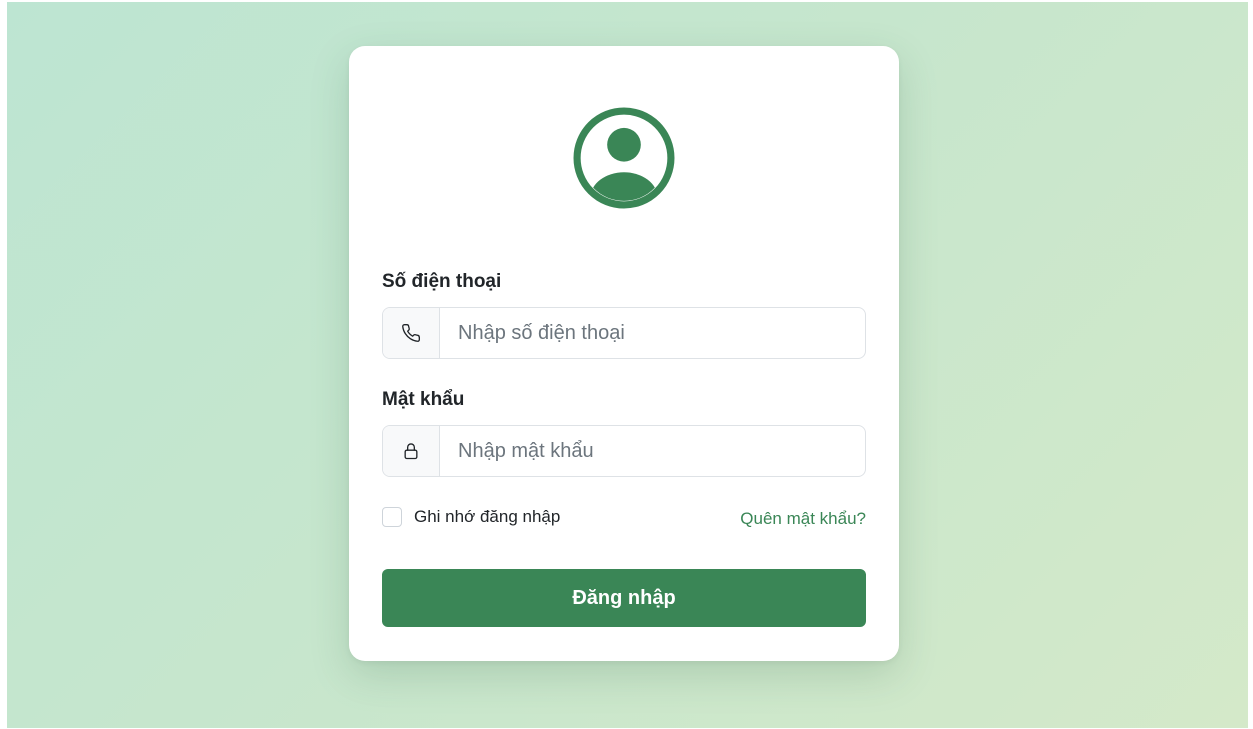 The image size is (1253, 729). Describe the element at coordinates (411, 333) in the screenshot. I see `phone-icon` at that location.